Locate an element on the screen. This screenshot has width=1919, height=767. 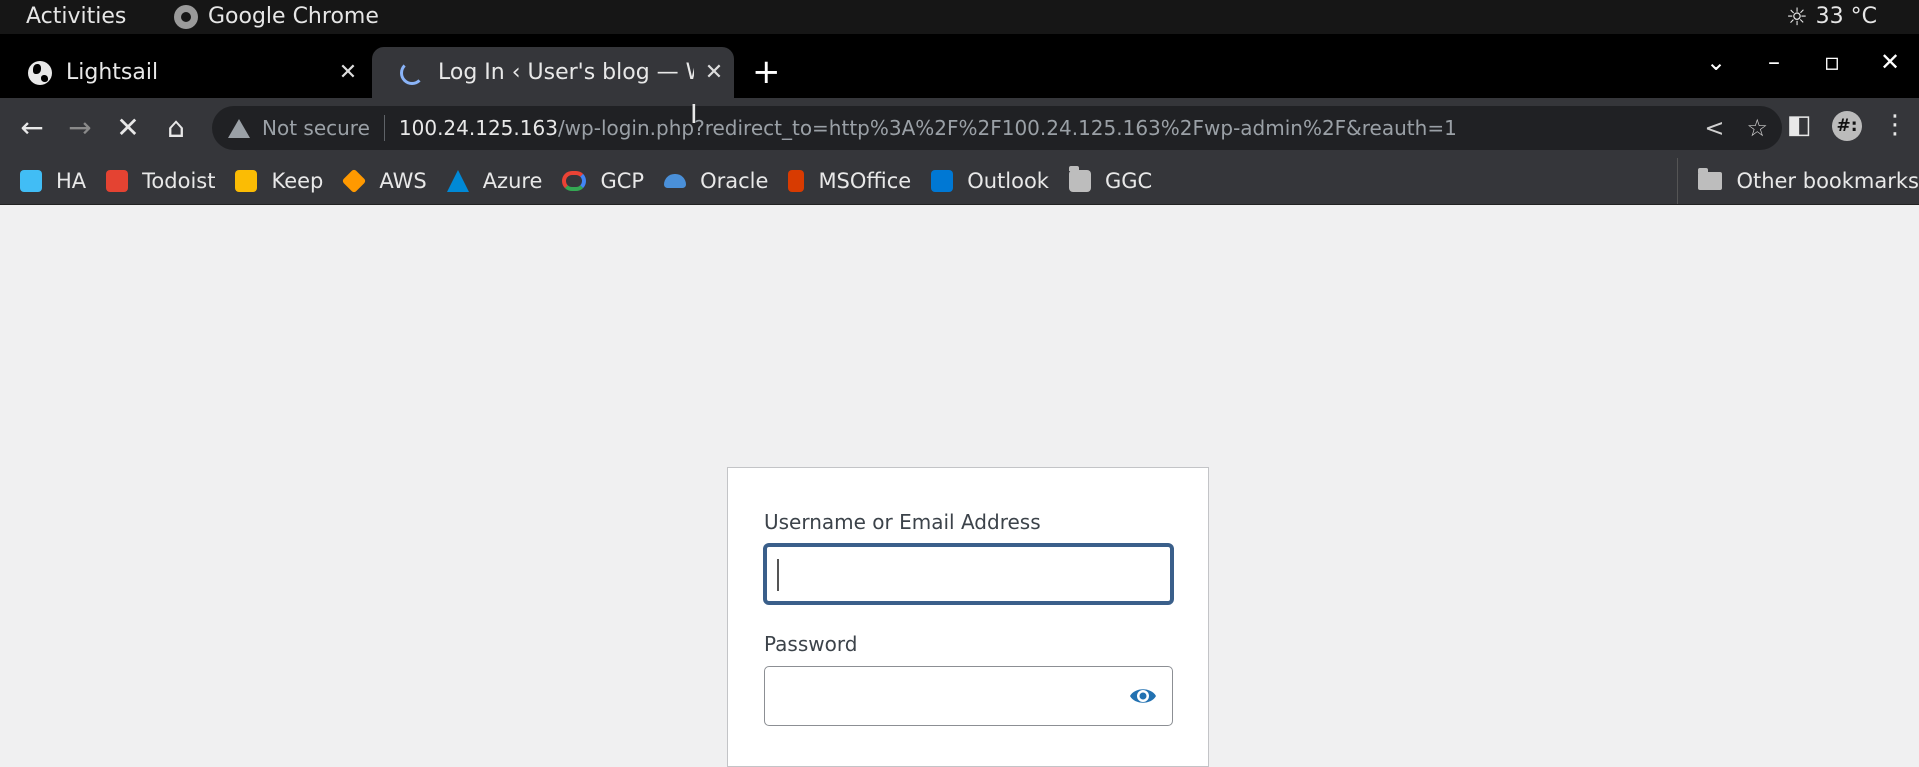
activities-button: Activities is located at coordinates (76, 16).